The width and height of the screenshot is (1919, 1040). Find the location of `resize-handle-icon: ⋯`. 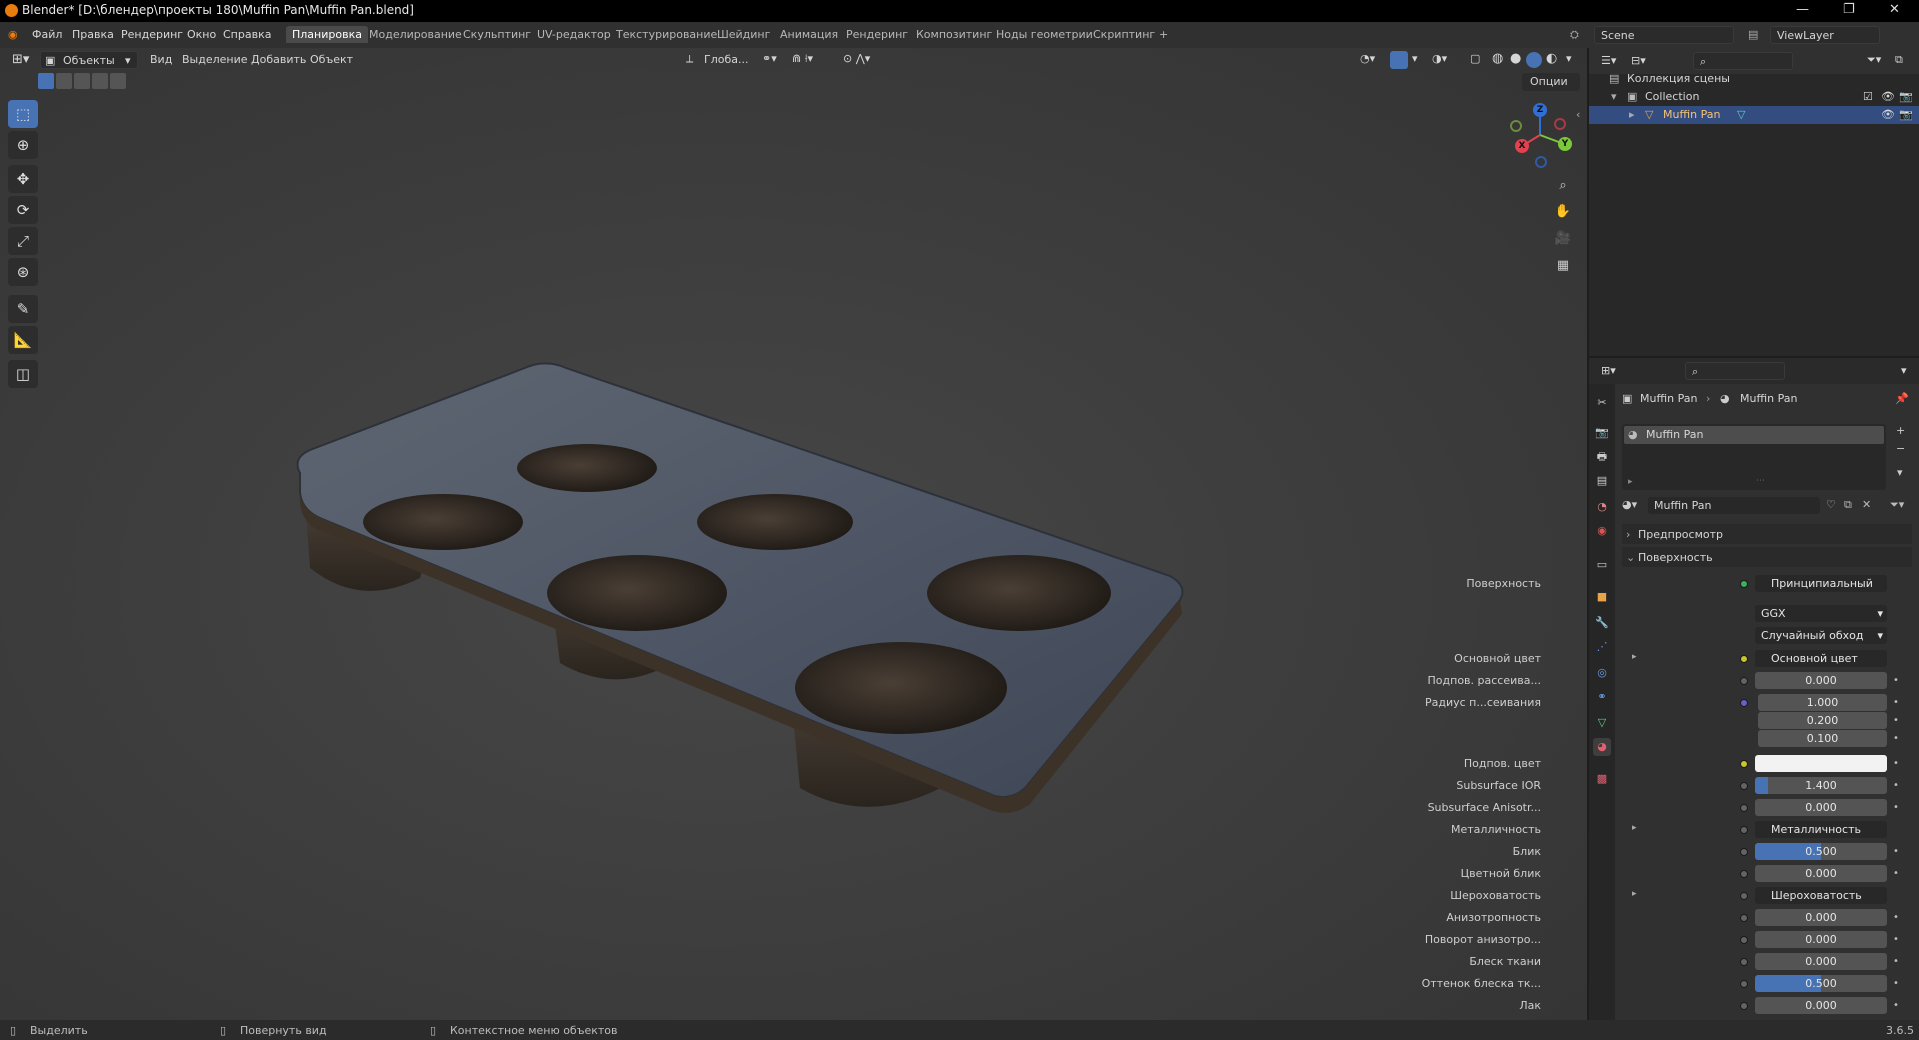

resize-handle-icon: ⋯ is located at coordinates (1760, 481).